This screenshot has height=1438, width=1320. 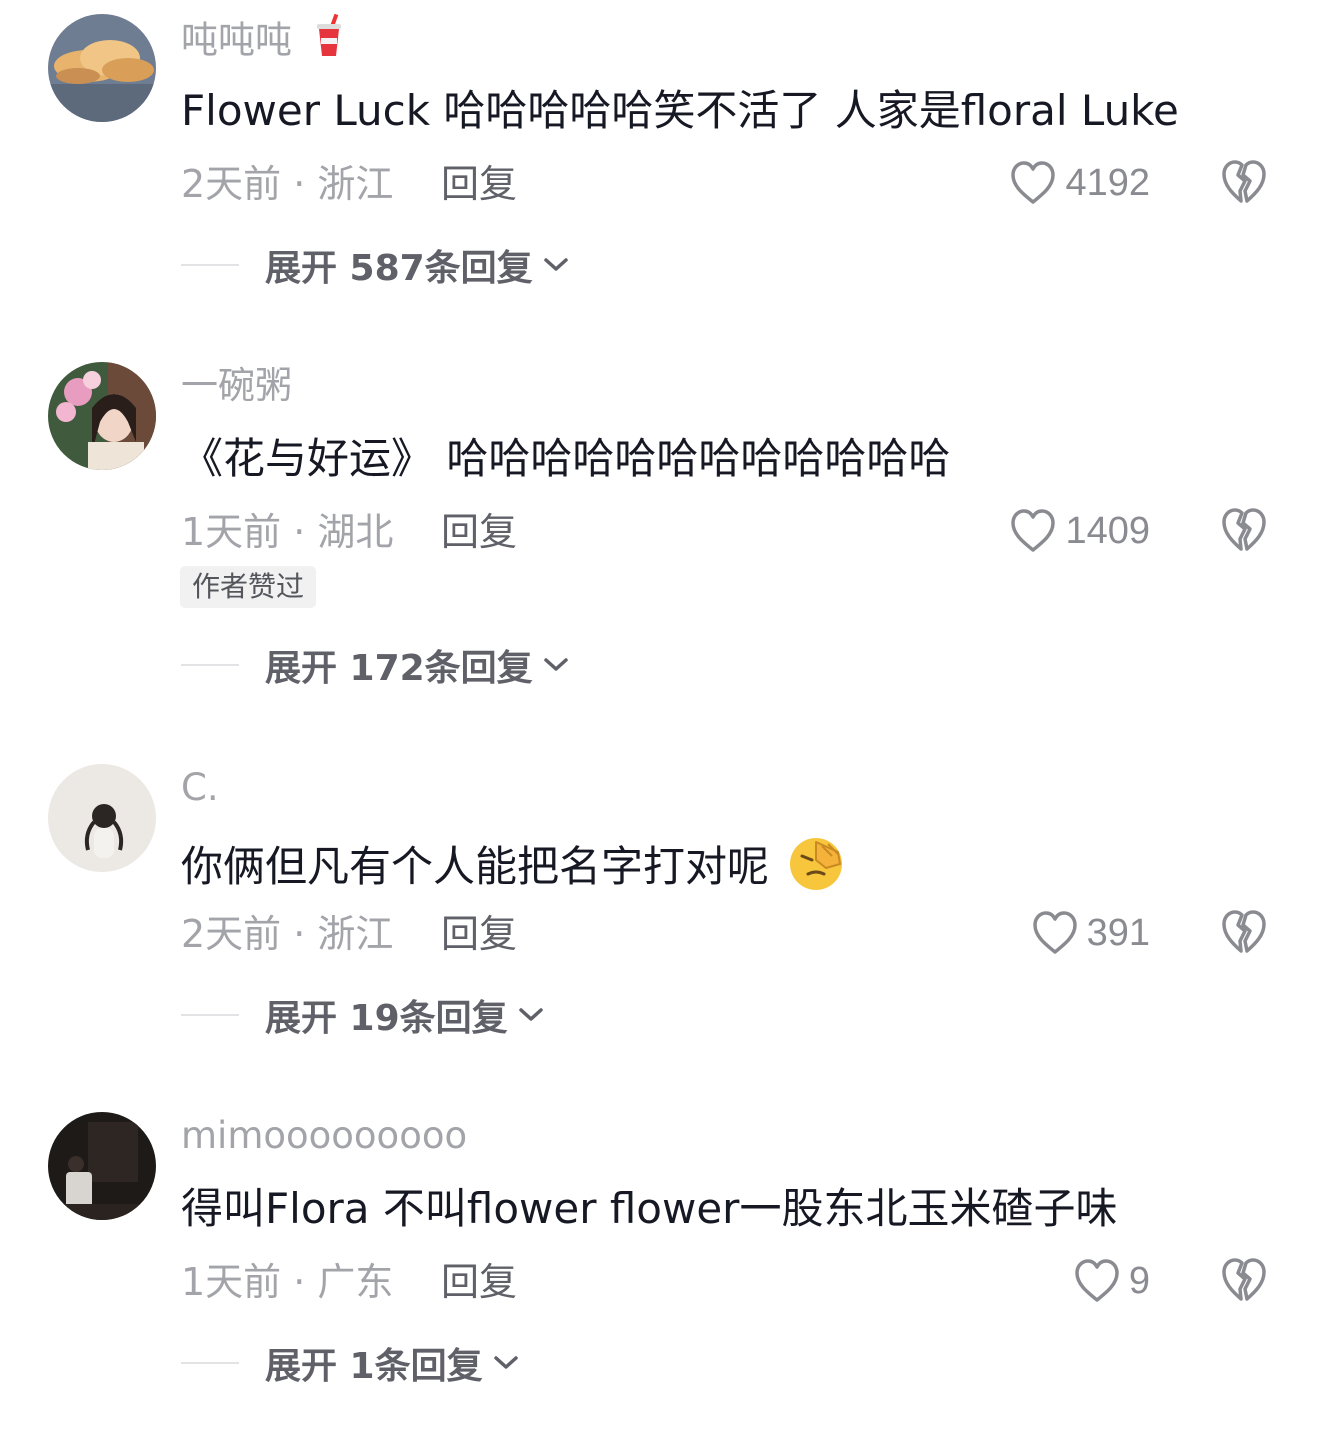 I want to click on username: 一碗粥, so click(x=236, y=386).